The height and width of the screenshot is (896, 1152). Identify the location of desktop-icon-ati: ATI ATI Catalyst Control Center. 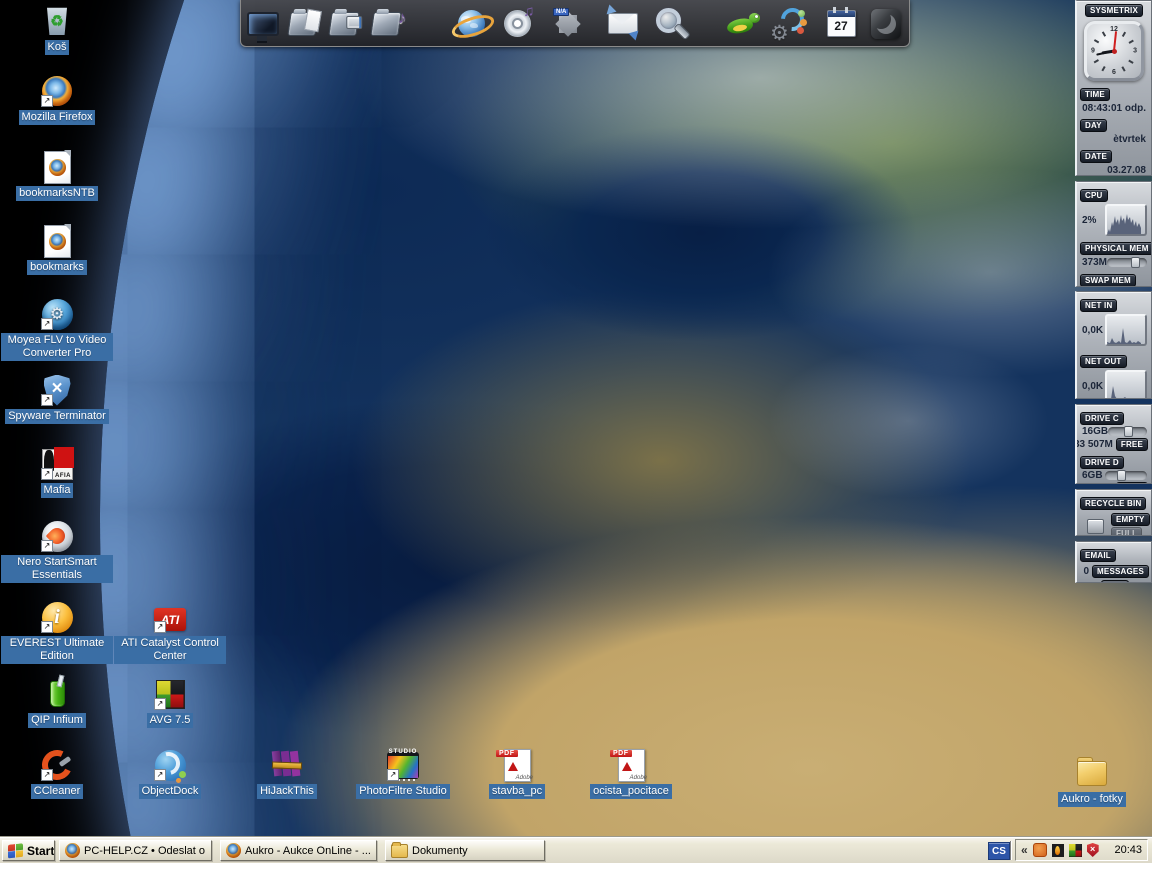
(170, 632).